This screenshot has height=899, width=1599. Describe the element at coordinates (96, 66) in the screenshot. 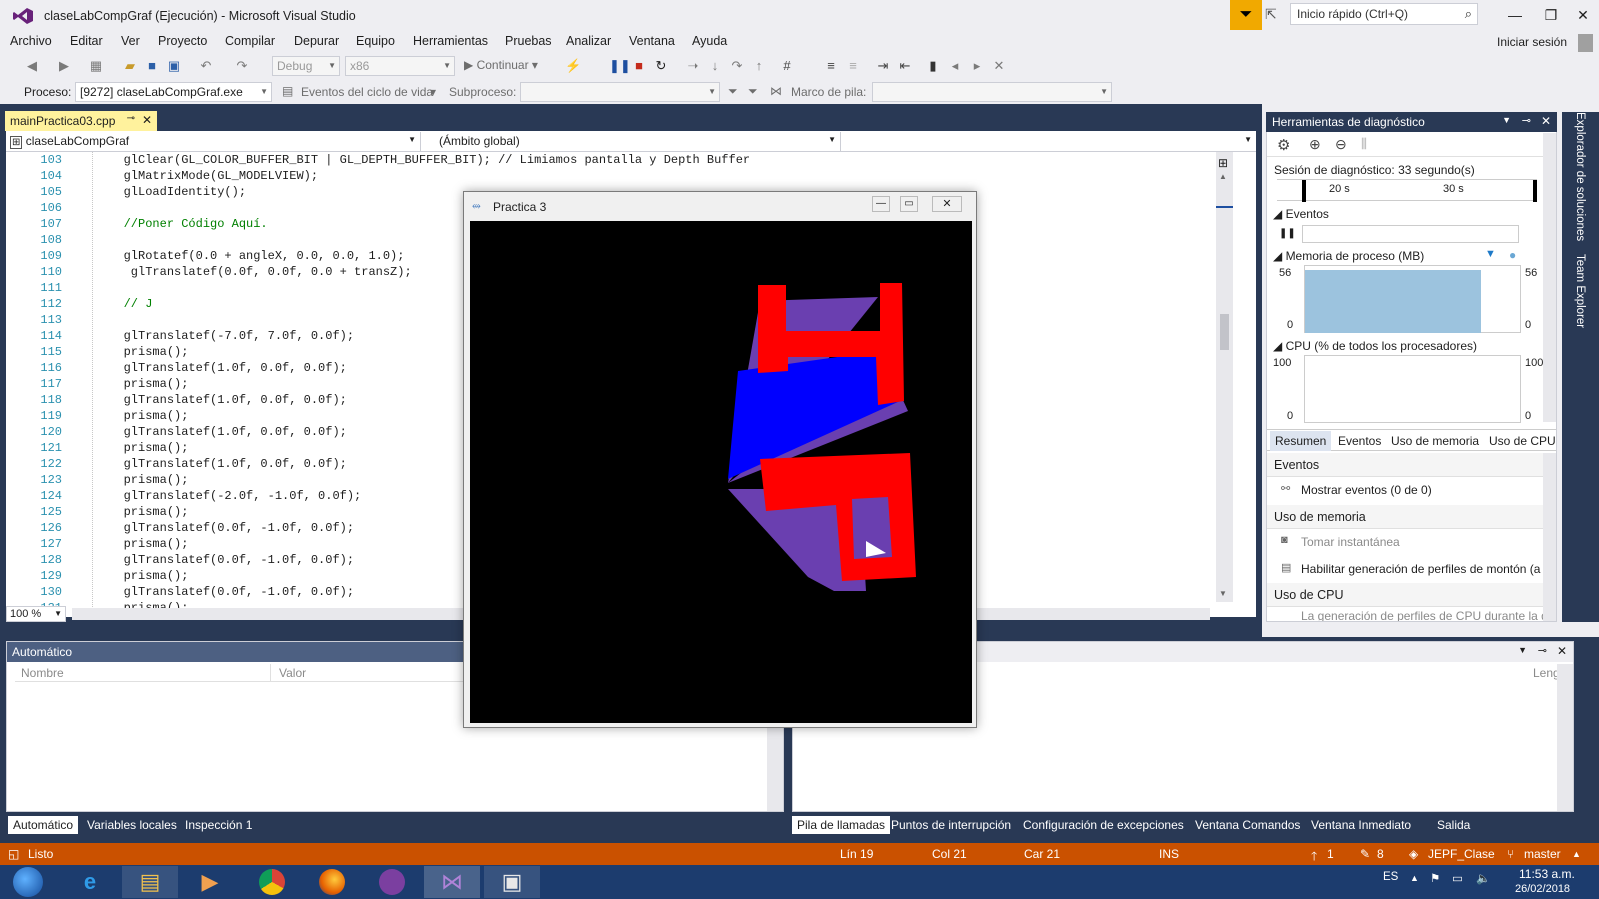

I see `new-project-icon: ▦` at that location.